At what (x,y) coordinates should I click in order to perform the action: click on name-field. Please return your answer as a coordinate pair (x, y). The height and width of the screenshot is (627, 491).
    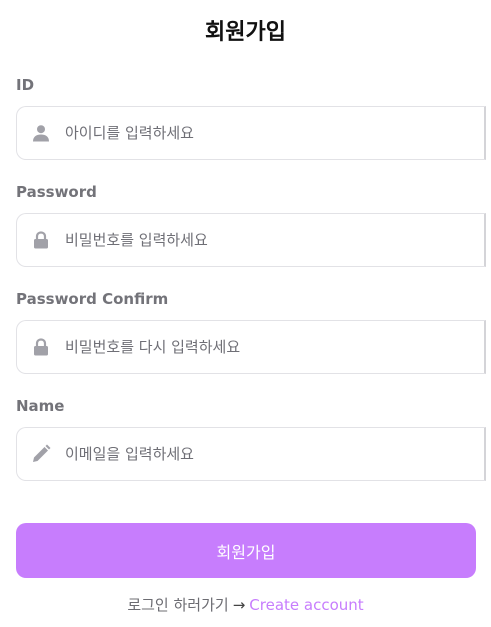
    Looking at the image, I should click on (251, 454).